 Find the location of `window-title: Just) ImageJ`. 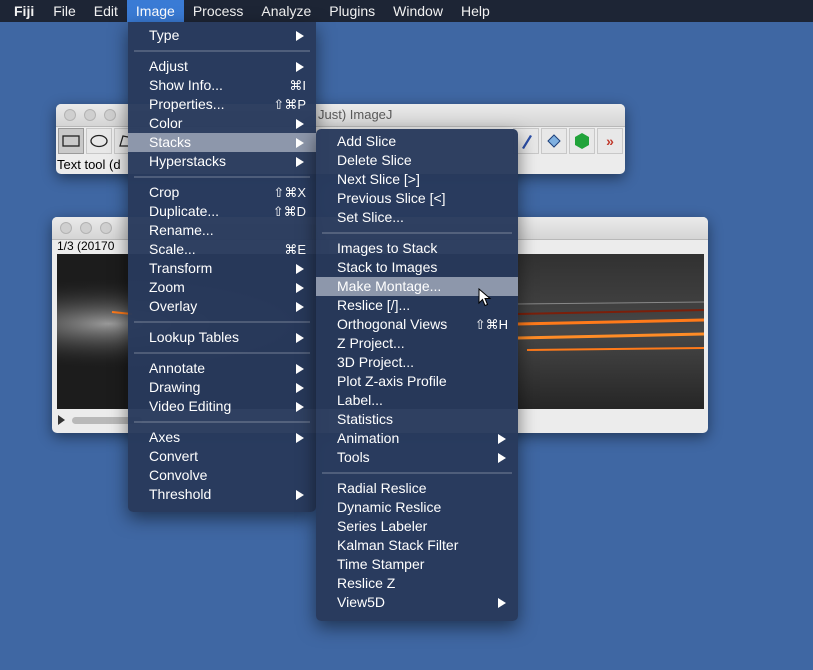

window-title: Just) ImageJ is located at coordinates (355, 114).